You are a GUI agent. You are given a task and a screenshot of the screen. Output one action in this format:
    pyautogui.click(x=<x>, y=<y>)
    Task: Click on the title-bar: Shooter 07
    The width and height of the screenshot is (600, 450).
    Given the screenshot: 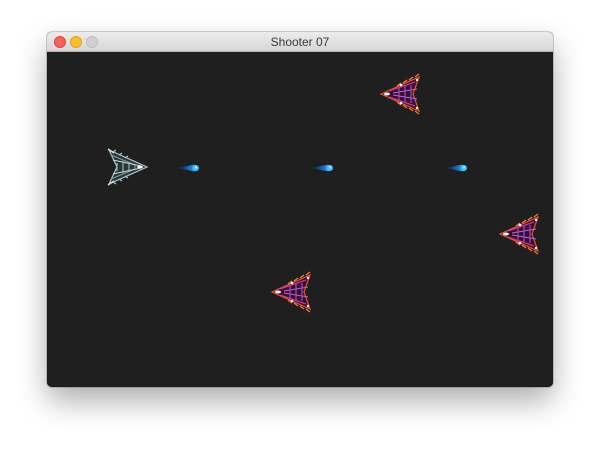 What is the action you would take?
    pyautogui.click(x=300, y=42)
    